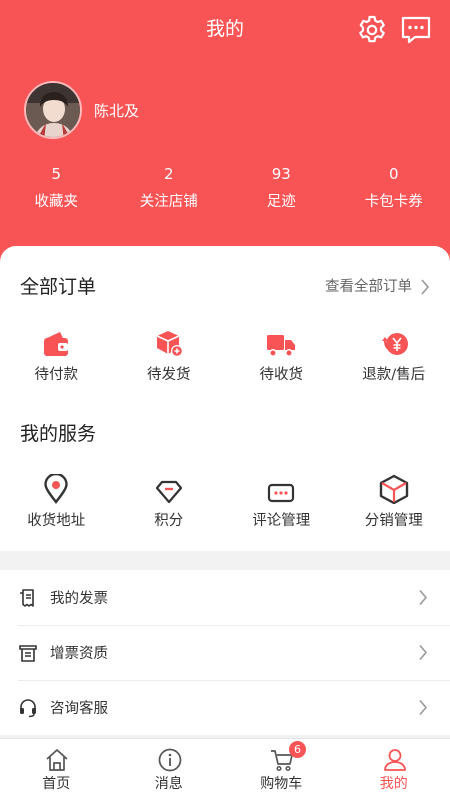 The image size is (450, 800). What do you see at coordinates (116, 111) in the screenshot?
I see `username: 陈北及` at bounding box center [116, 111].